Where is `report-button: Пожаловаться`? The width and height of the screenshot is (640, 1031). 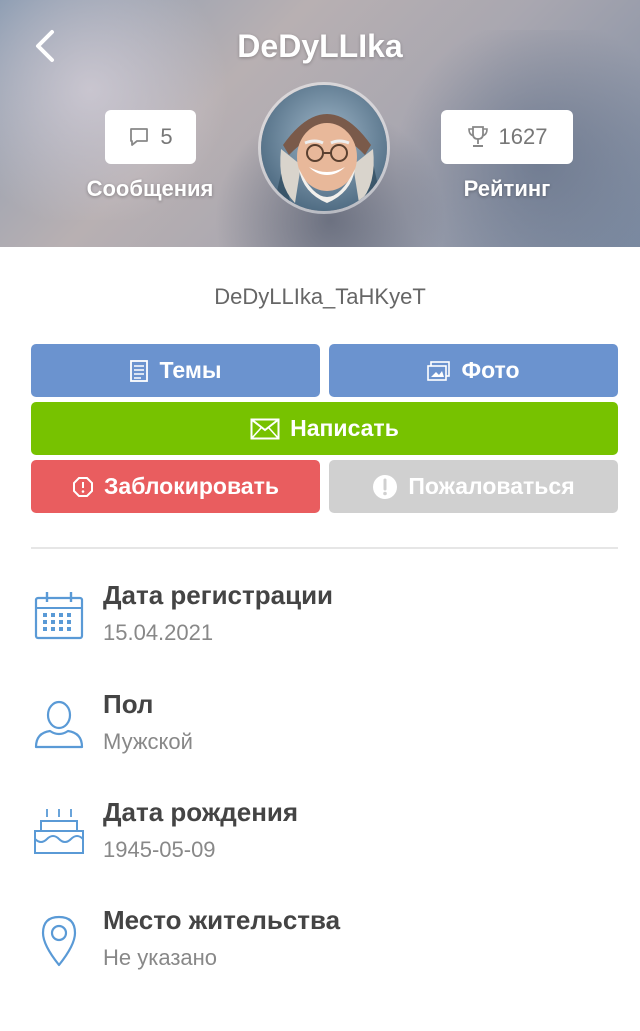
report-button: Пожаловаться is located at coordinates (473, 486).